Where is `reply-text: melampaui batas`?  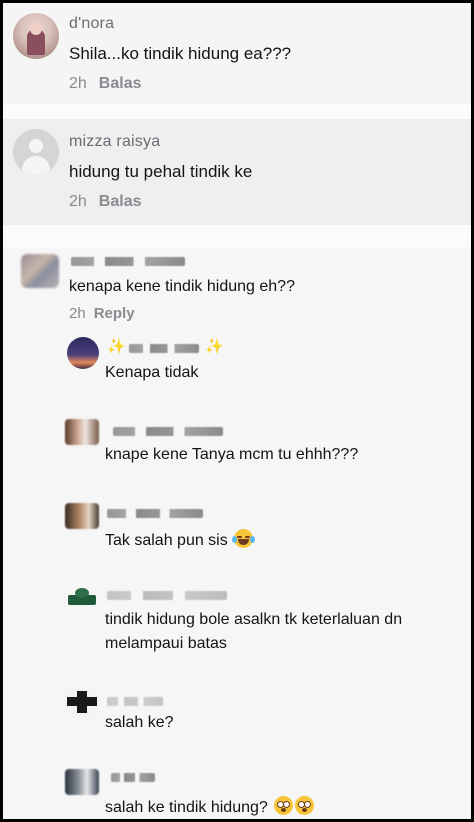 reply-text: melampaui batas is located at coordinates (166, 643).